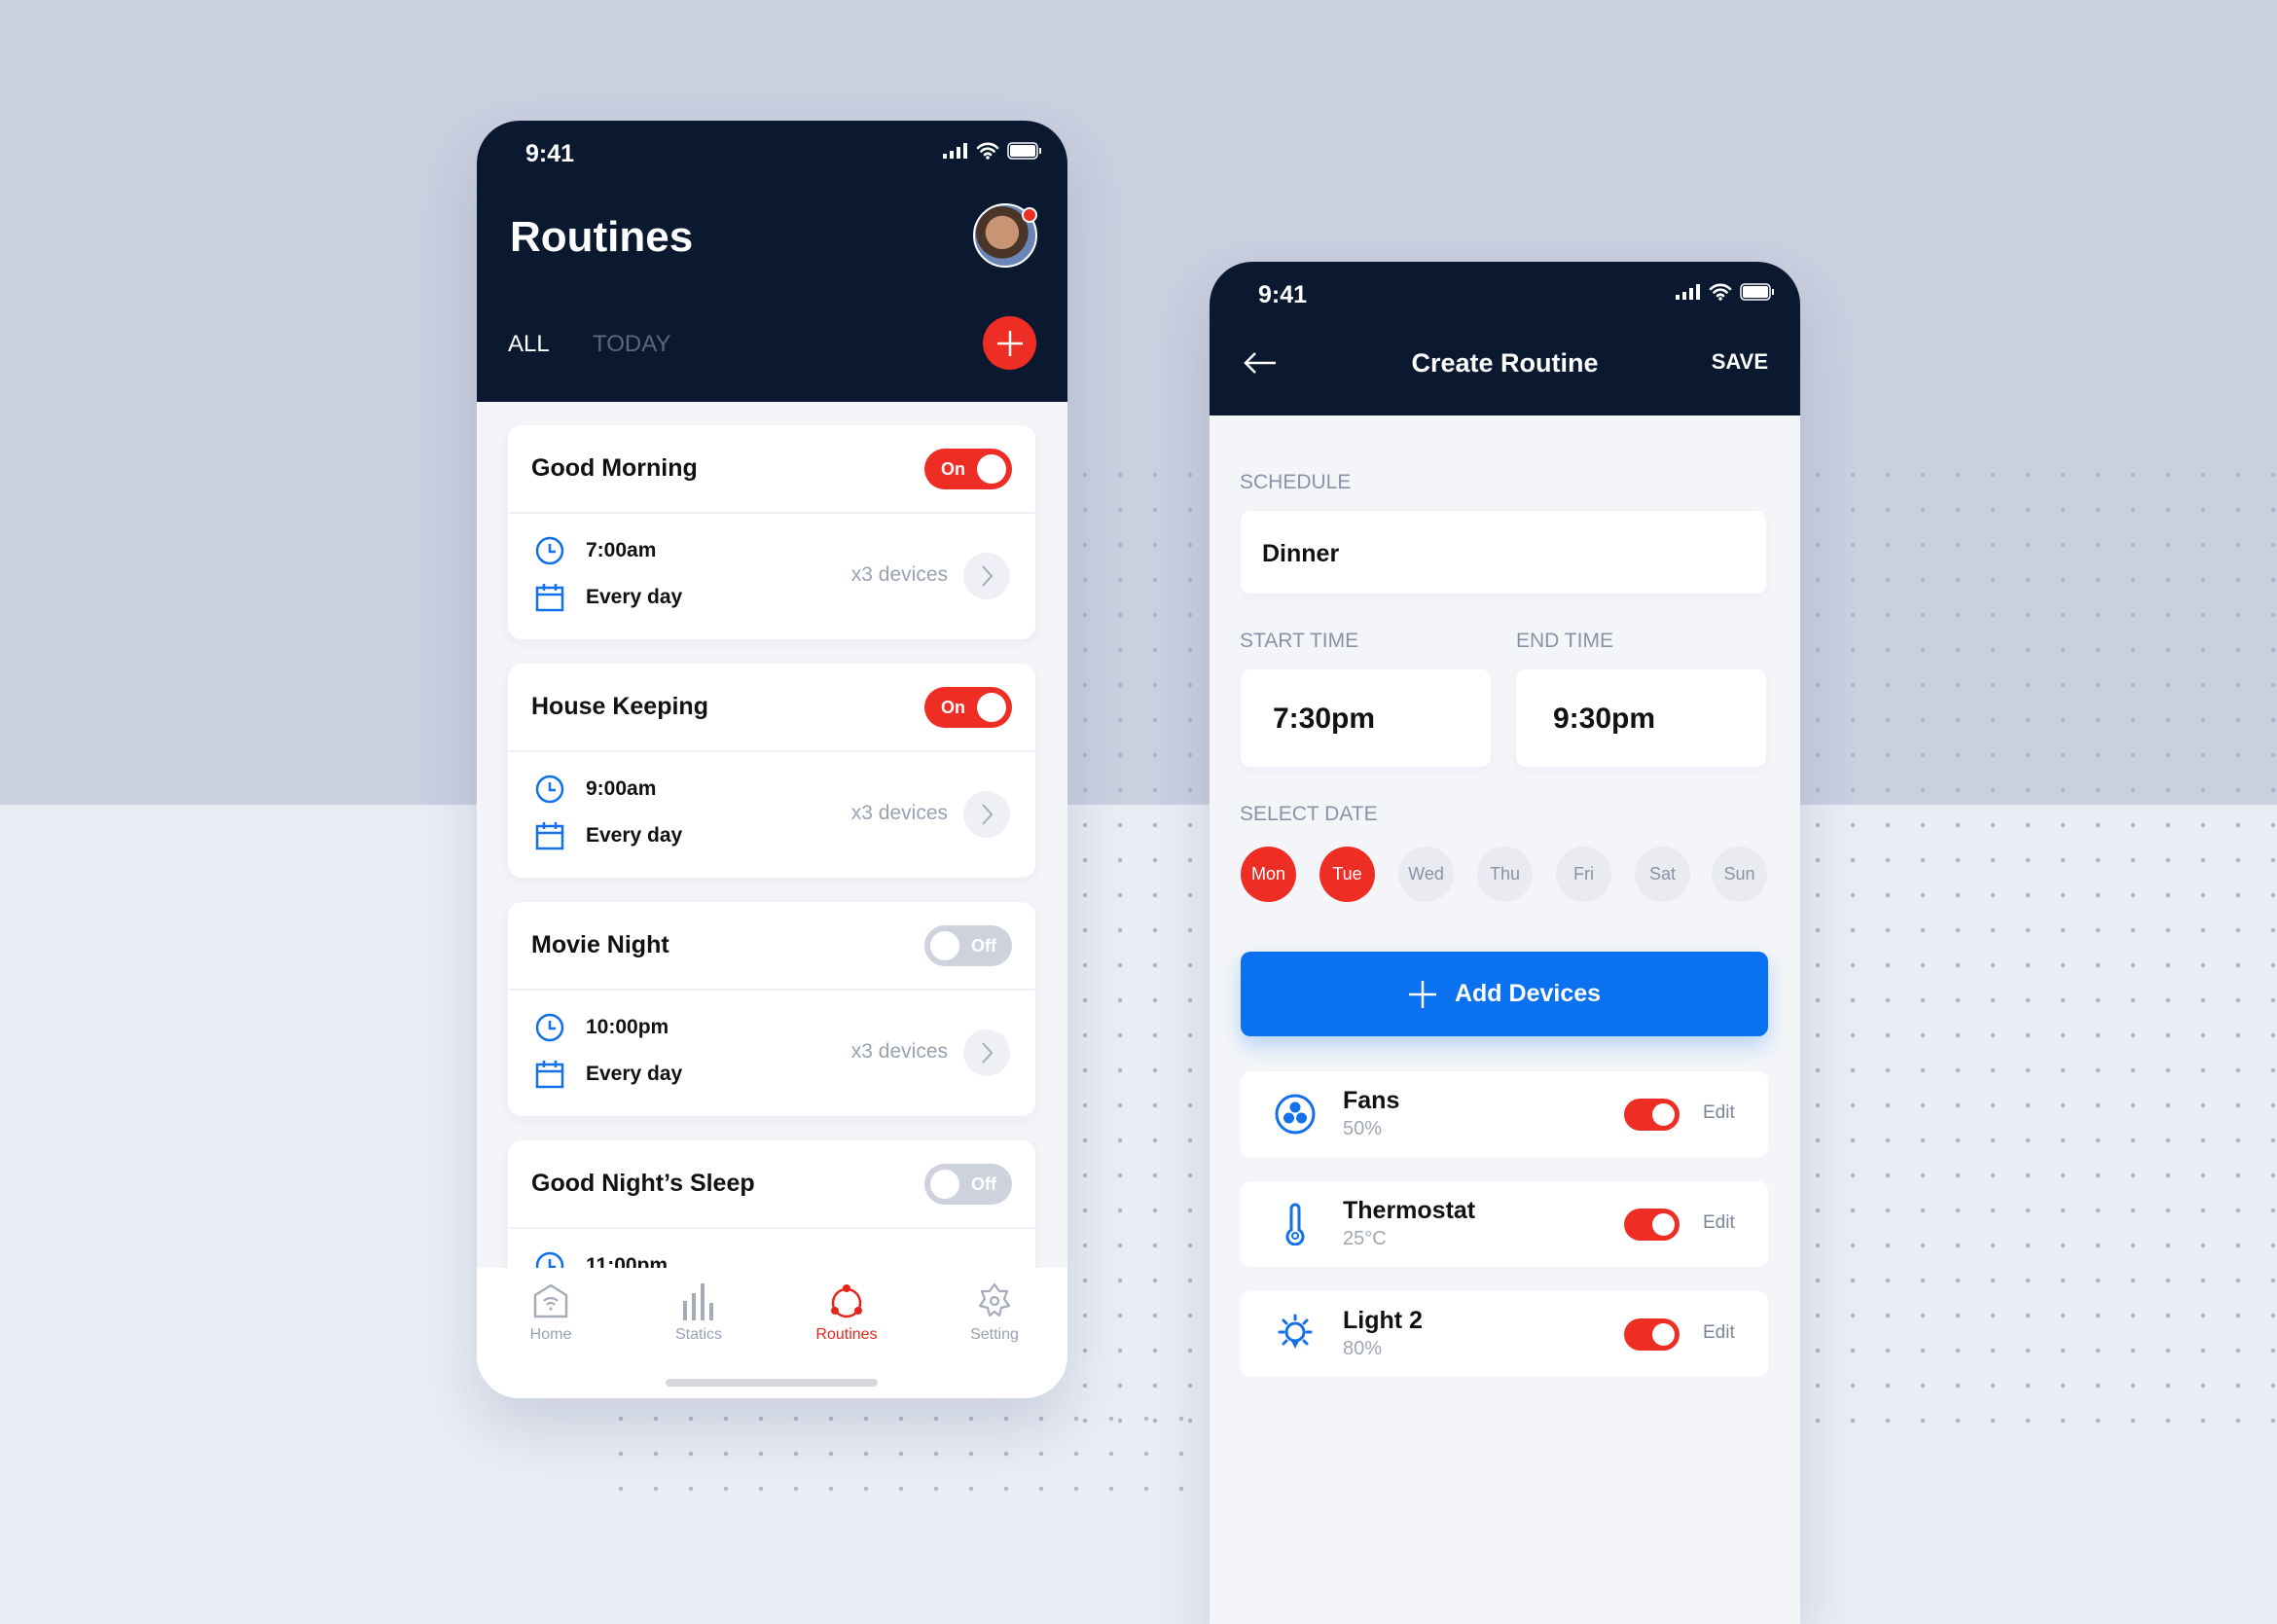 The image size is (2277, 1624). I want to click on gear-icon, so click(994, 1299).